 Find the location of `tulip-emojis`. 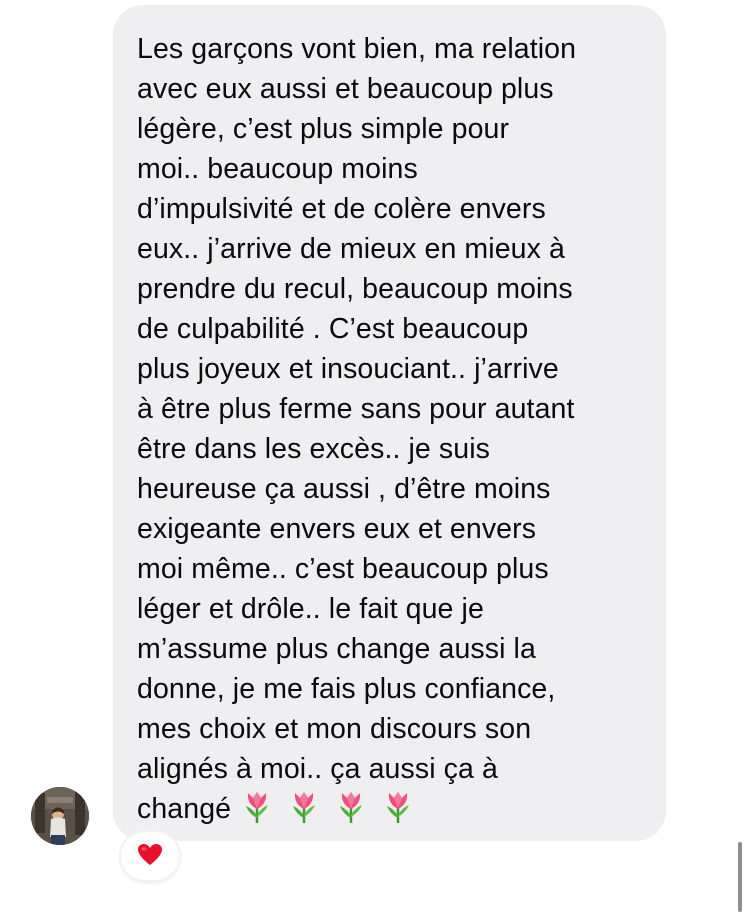

tulip-emojis is located at coordinates (335, 812).